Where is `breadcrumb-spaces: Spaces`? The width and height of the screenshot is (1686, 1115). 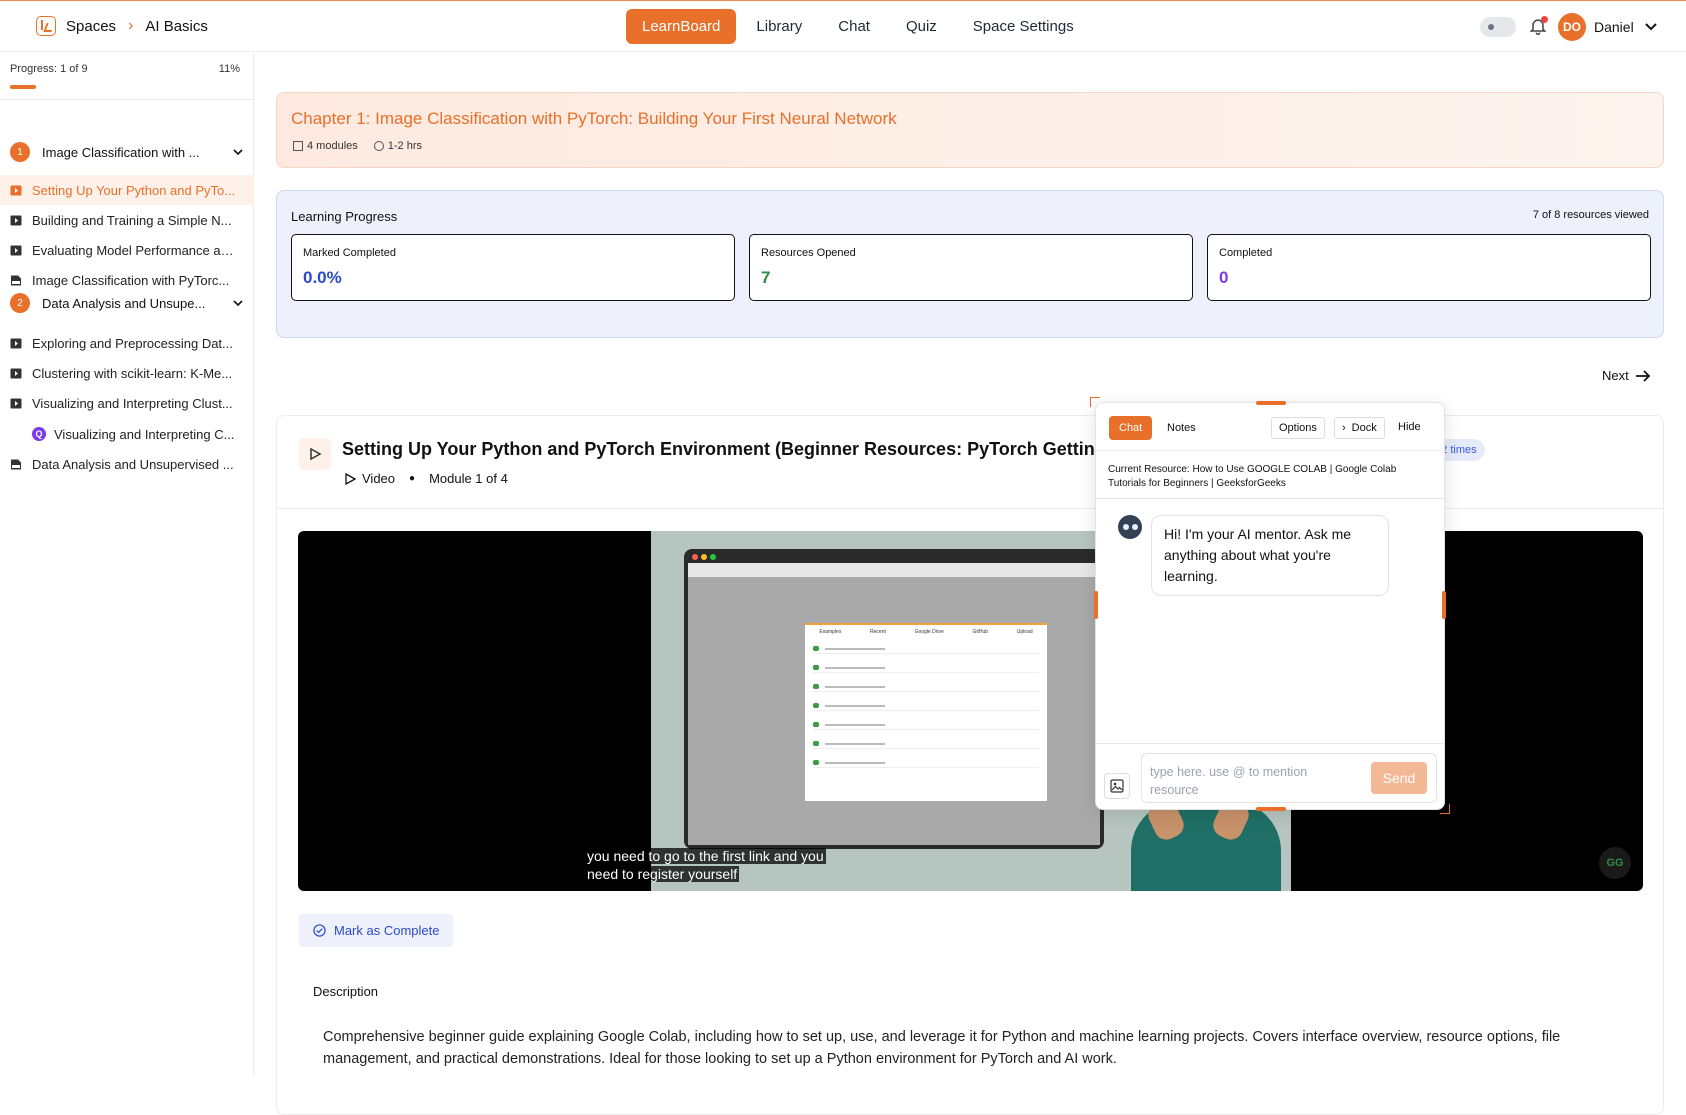 breadcrumb-spaces: Spaces is located at coordinates (91, 26).